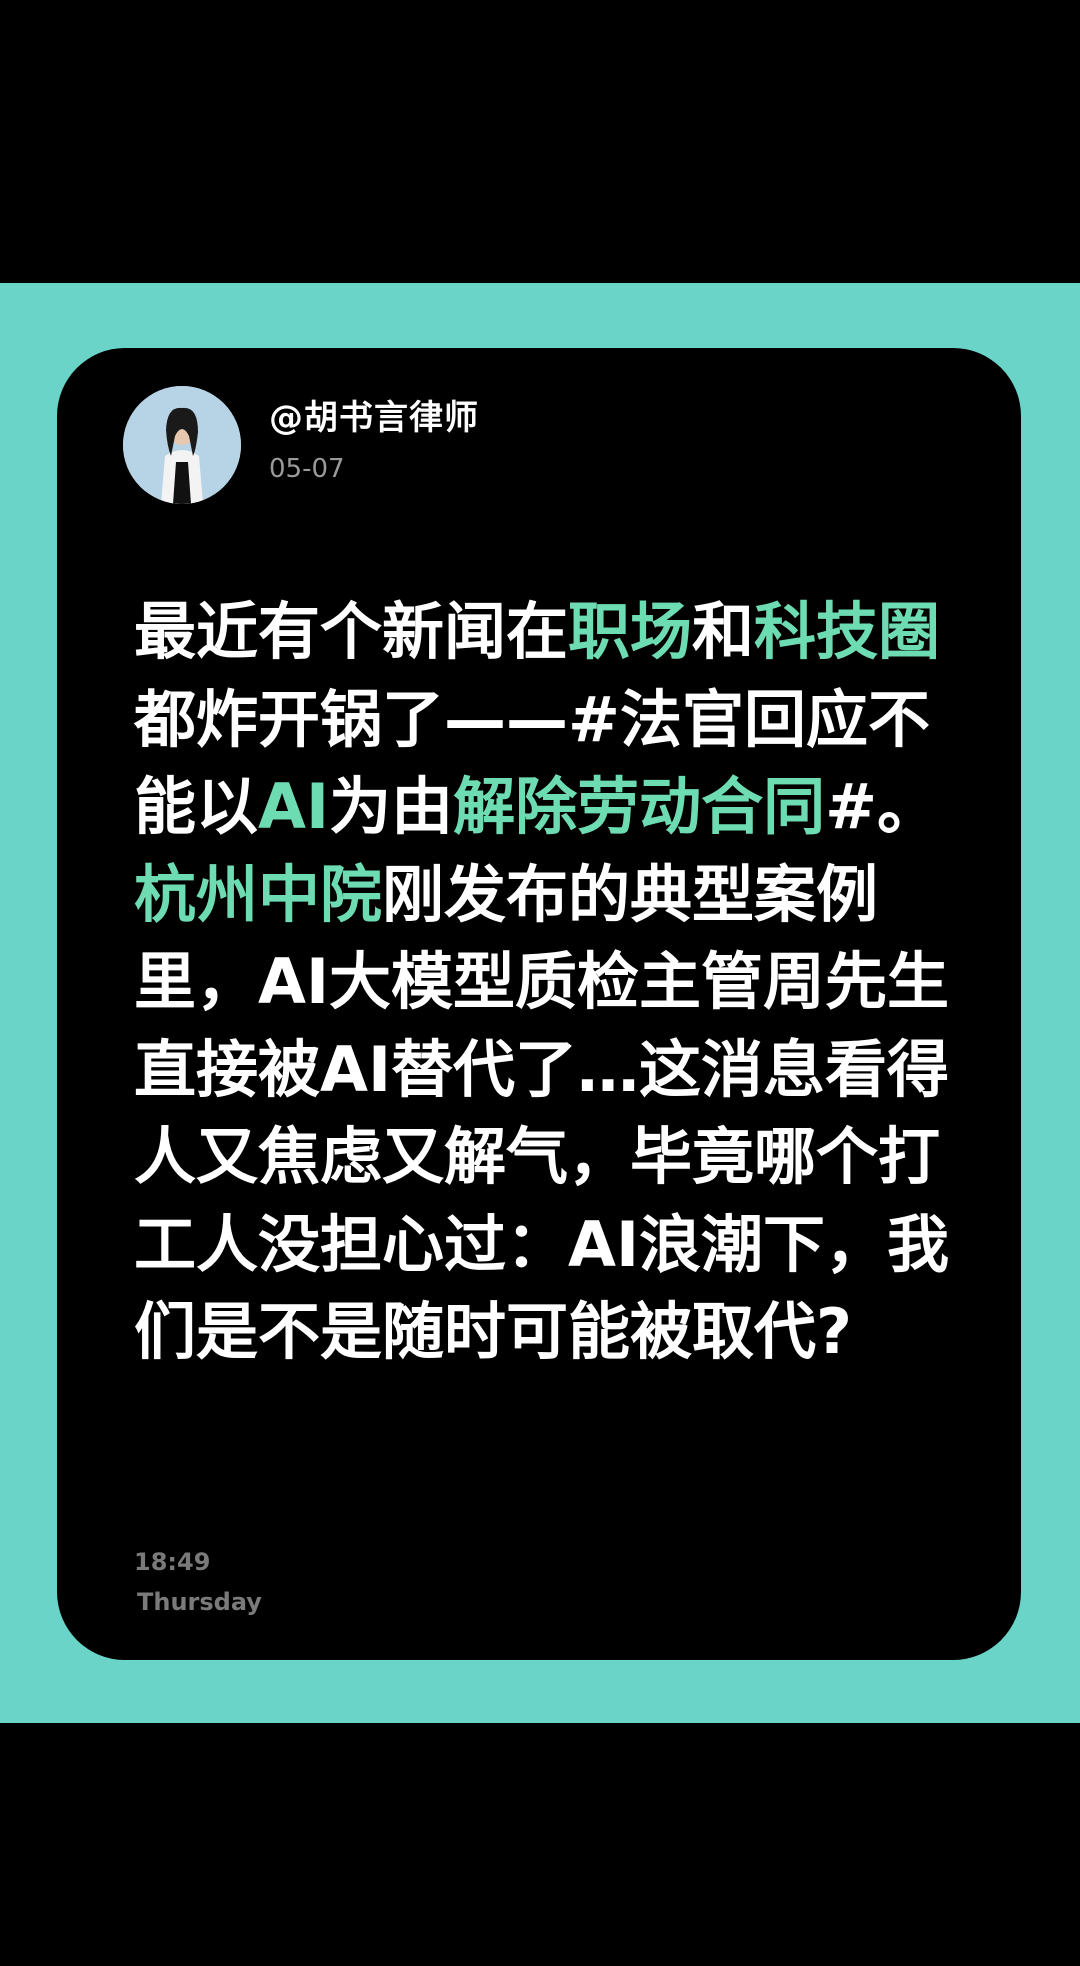  What do you see at coordinates (294, 806) in the screenshot?
I see `highlight-segment: AI` at bounding box center [294, 806].